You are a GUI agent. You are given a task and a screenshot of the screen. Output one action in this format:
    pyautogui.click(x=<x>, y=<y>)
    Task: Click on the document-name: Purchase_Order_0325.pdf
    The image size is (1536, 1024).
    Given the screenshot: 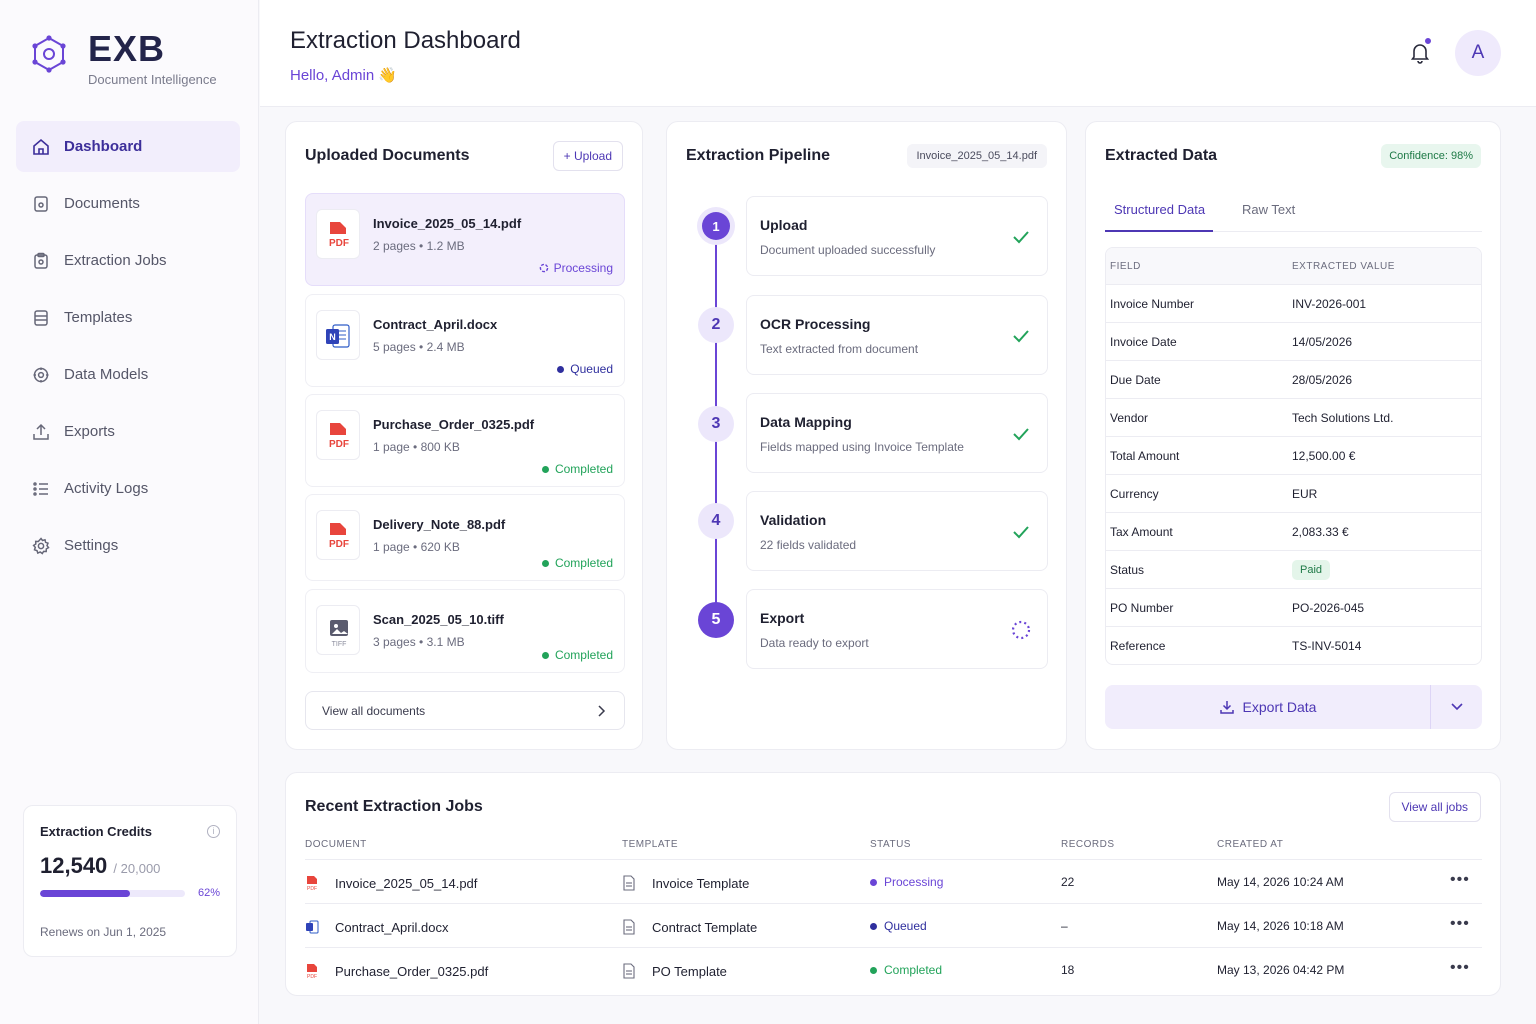 What is the action you would take?
    pyautogui.click(x=454, y=424)
    